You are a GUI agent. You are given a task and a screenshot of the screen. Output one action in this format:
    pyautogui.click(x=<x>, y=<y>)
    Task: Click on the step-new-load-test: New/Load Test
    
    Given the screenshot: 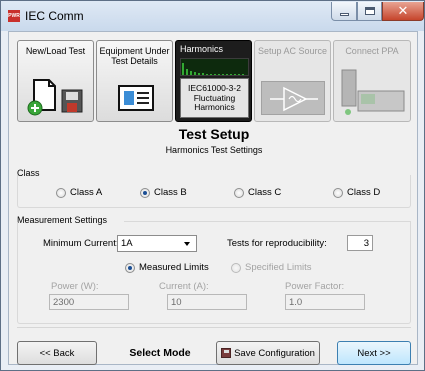 What is the action you would take?
    pyautogui.click(x=55, y=81)
    